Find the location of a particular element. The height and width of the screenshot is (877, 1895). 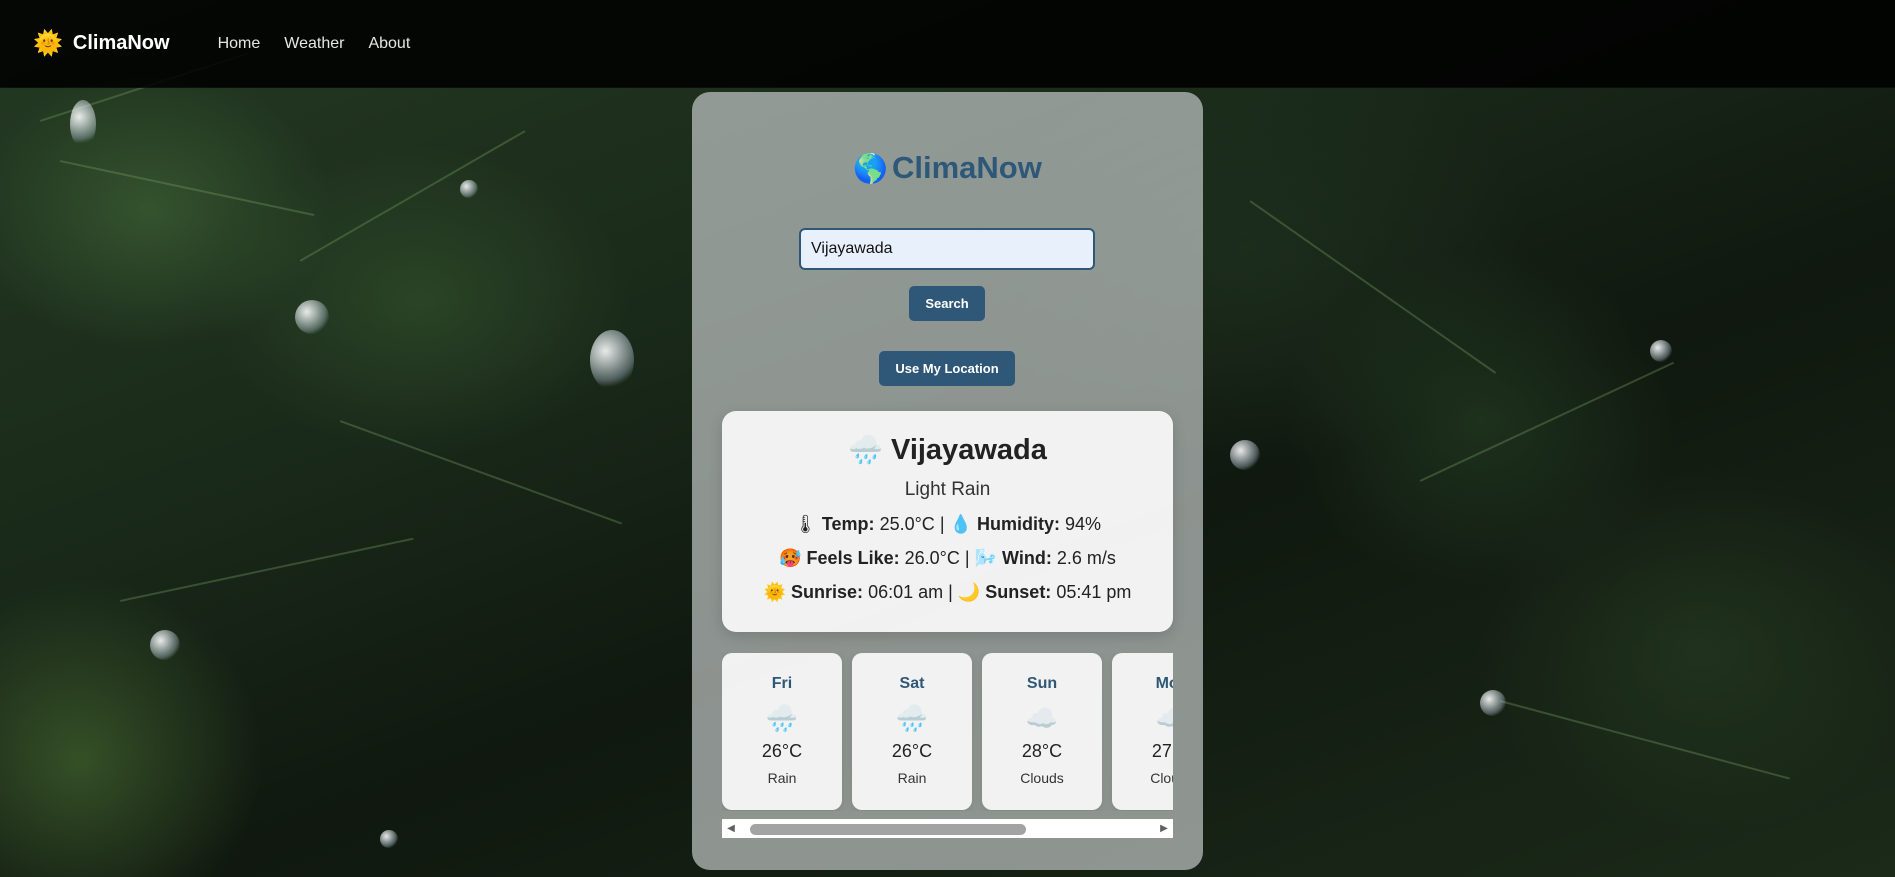

use-my-location-button: Use My Location is located at coordinates (947, 368).